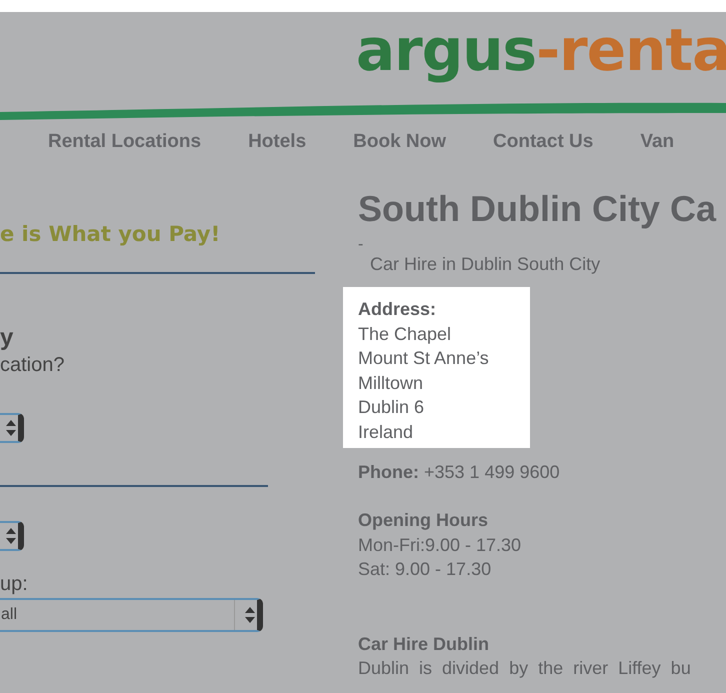 The width and height of the screenshot is (726, 693). What do you see at coordinates (110, 234) in the screenshot?
I see `tagline: e is What you Pay!` at bounding box center [110, 234].